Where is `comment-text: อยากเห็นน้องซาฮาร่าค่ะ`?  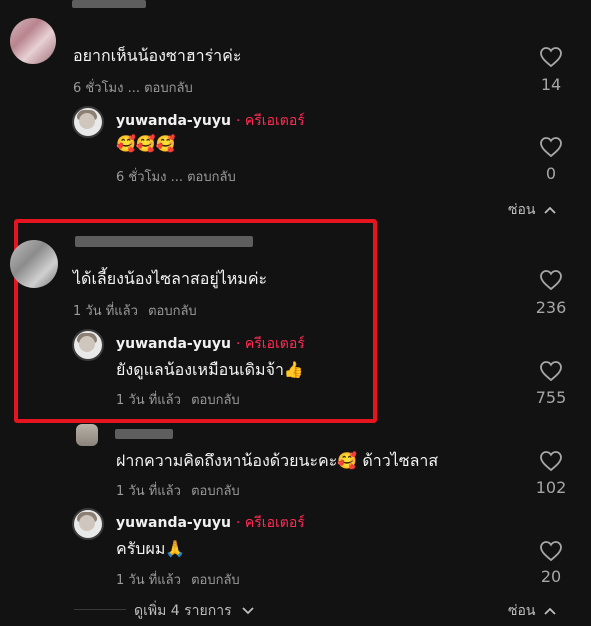 comment-text: อยากเห็นน้องซาฮาร่าค่ะ is located at coordinates (157, 55).